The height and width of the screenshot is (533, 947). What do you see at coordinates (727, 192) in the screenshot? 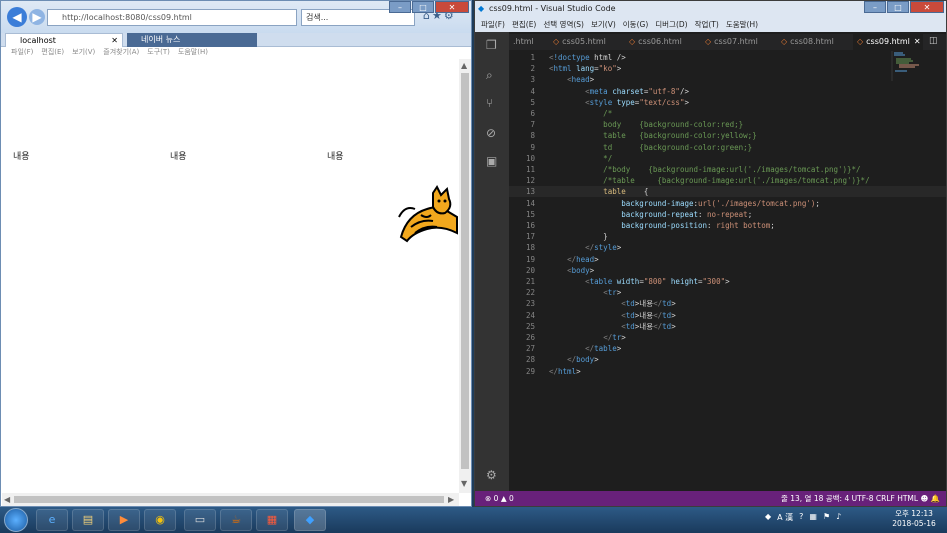
I see `code-line: 13 table {` at bounding box center [727, 192].